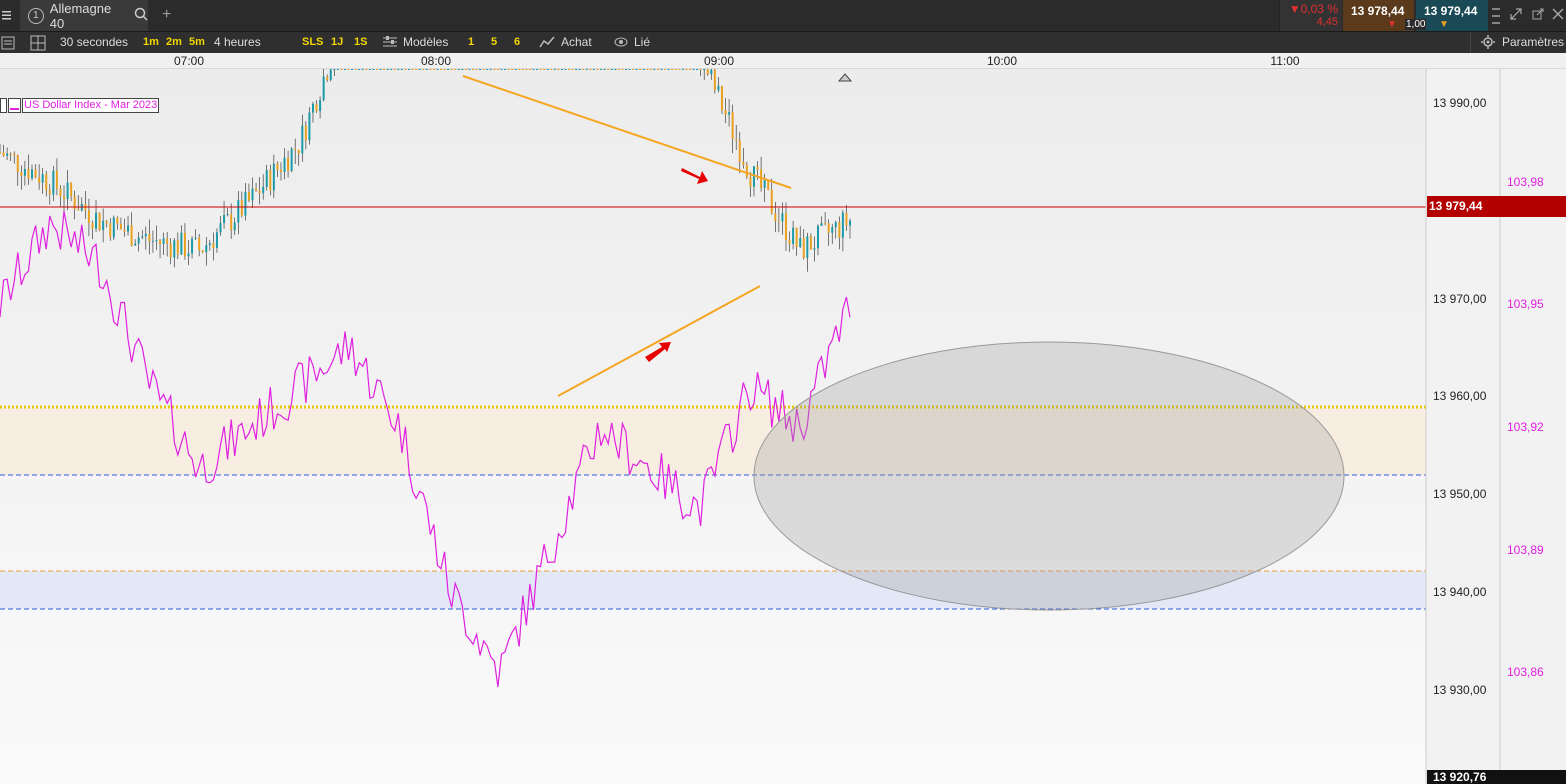 This screenshot has height=784, width=1566. What do you see at coordinates (1518, 43) in the screenshot?
I see `settings-button: Paramètres` at bounding box center [1518, 43].